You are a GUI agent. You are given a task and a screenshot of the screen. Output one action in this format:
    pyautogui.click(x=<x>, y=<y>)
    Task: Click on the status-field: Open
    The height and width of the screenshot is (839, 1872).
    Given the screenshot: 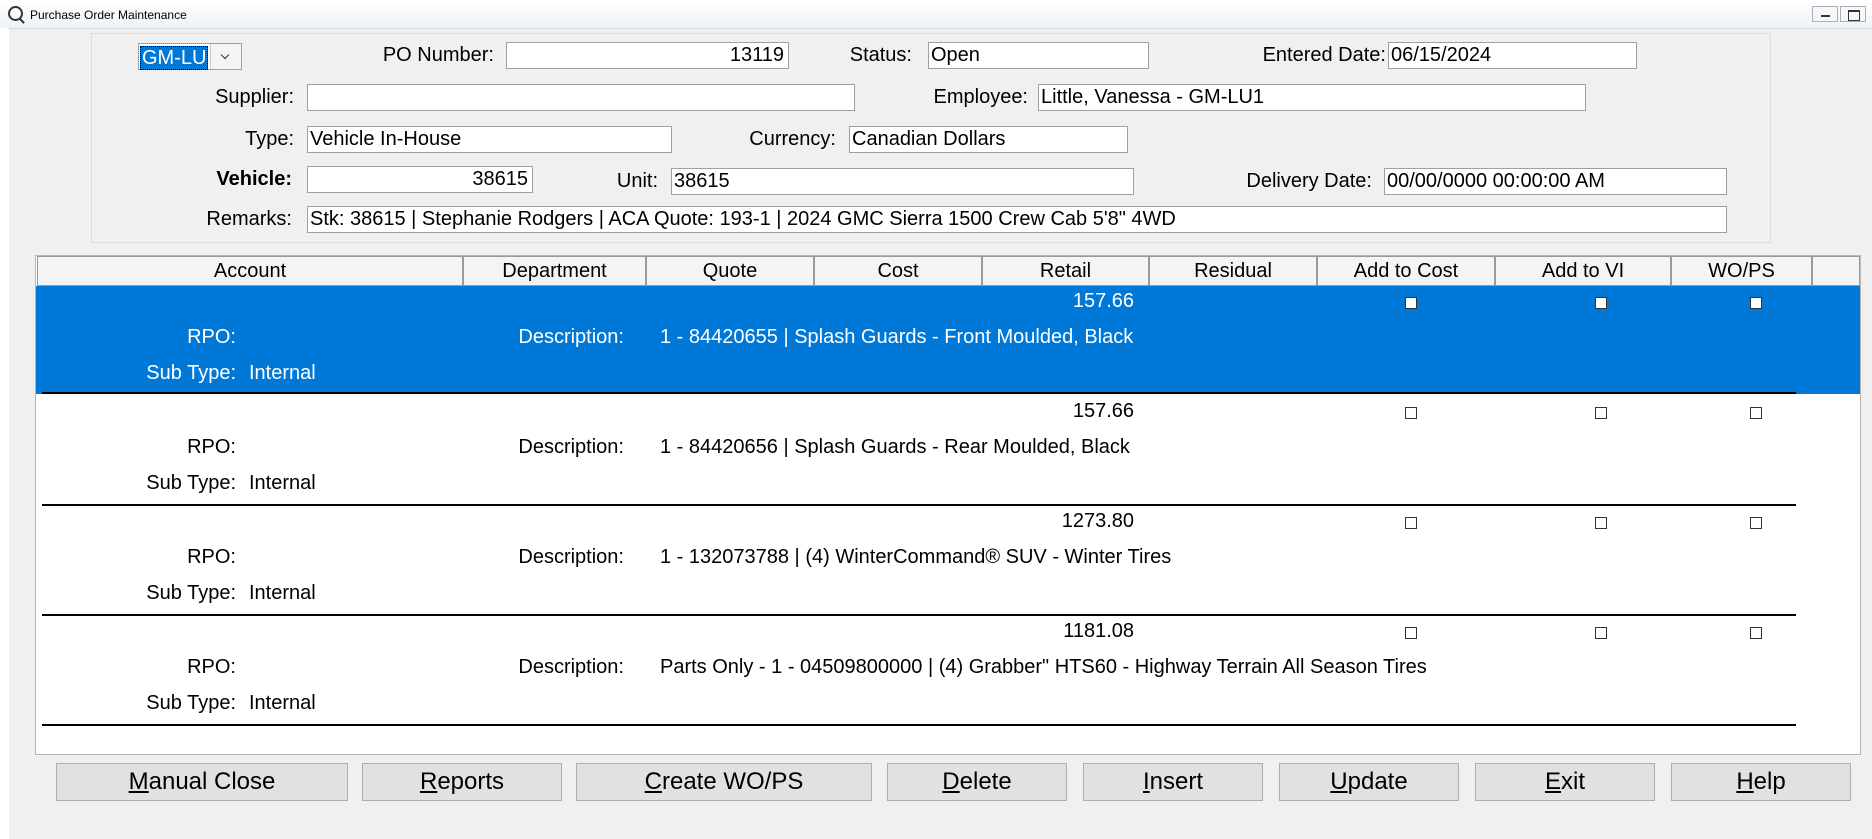 What is the action you would take?
    pyautogui.click(x=1038, y=55)
    